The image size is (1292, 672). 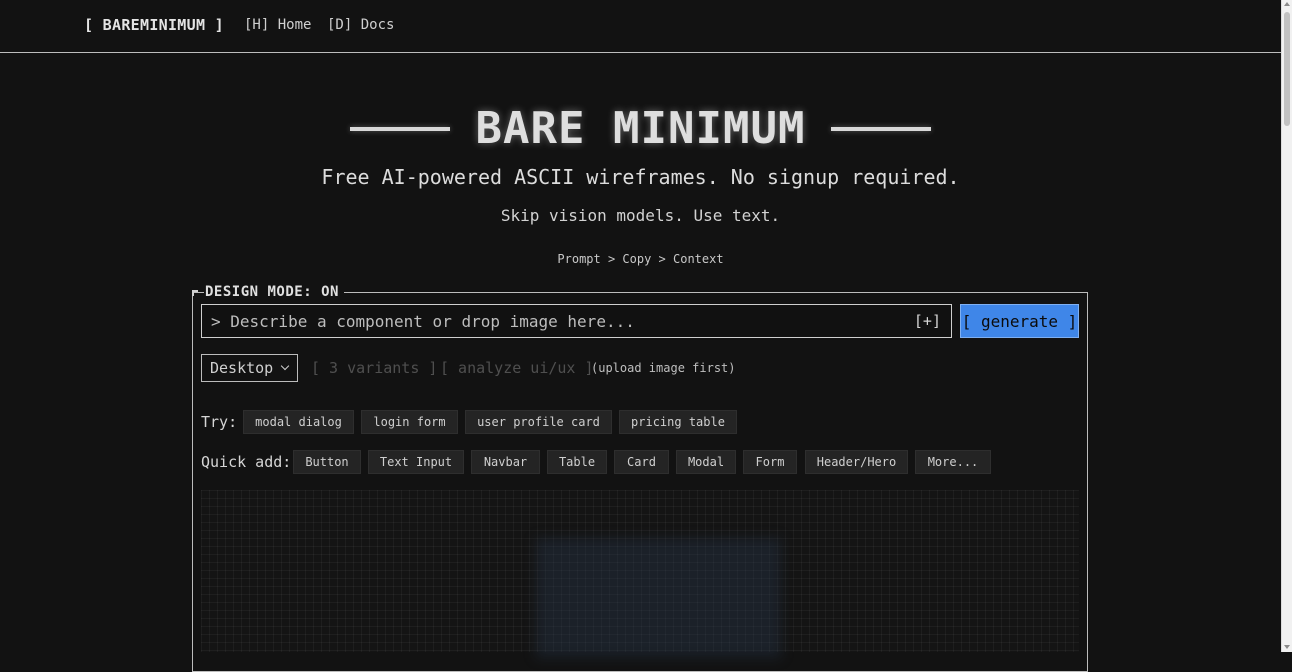 I want to click on try-label: Try:, so click(x=219, y=422).